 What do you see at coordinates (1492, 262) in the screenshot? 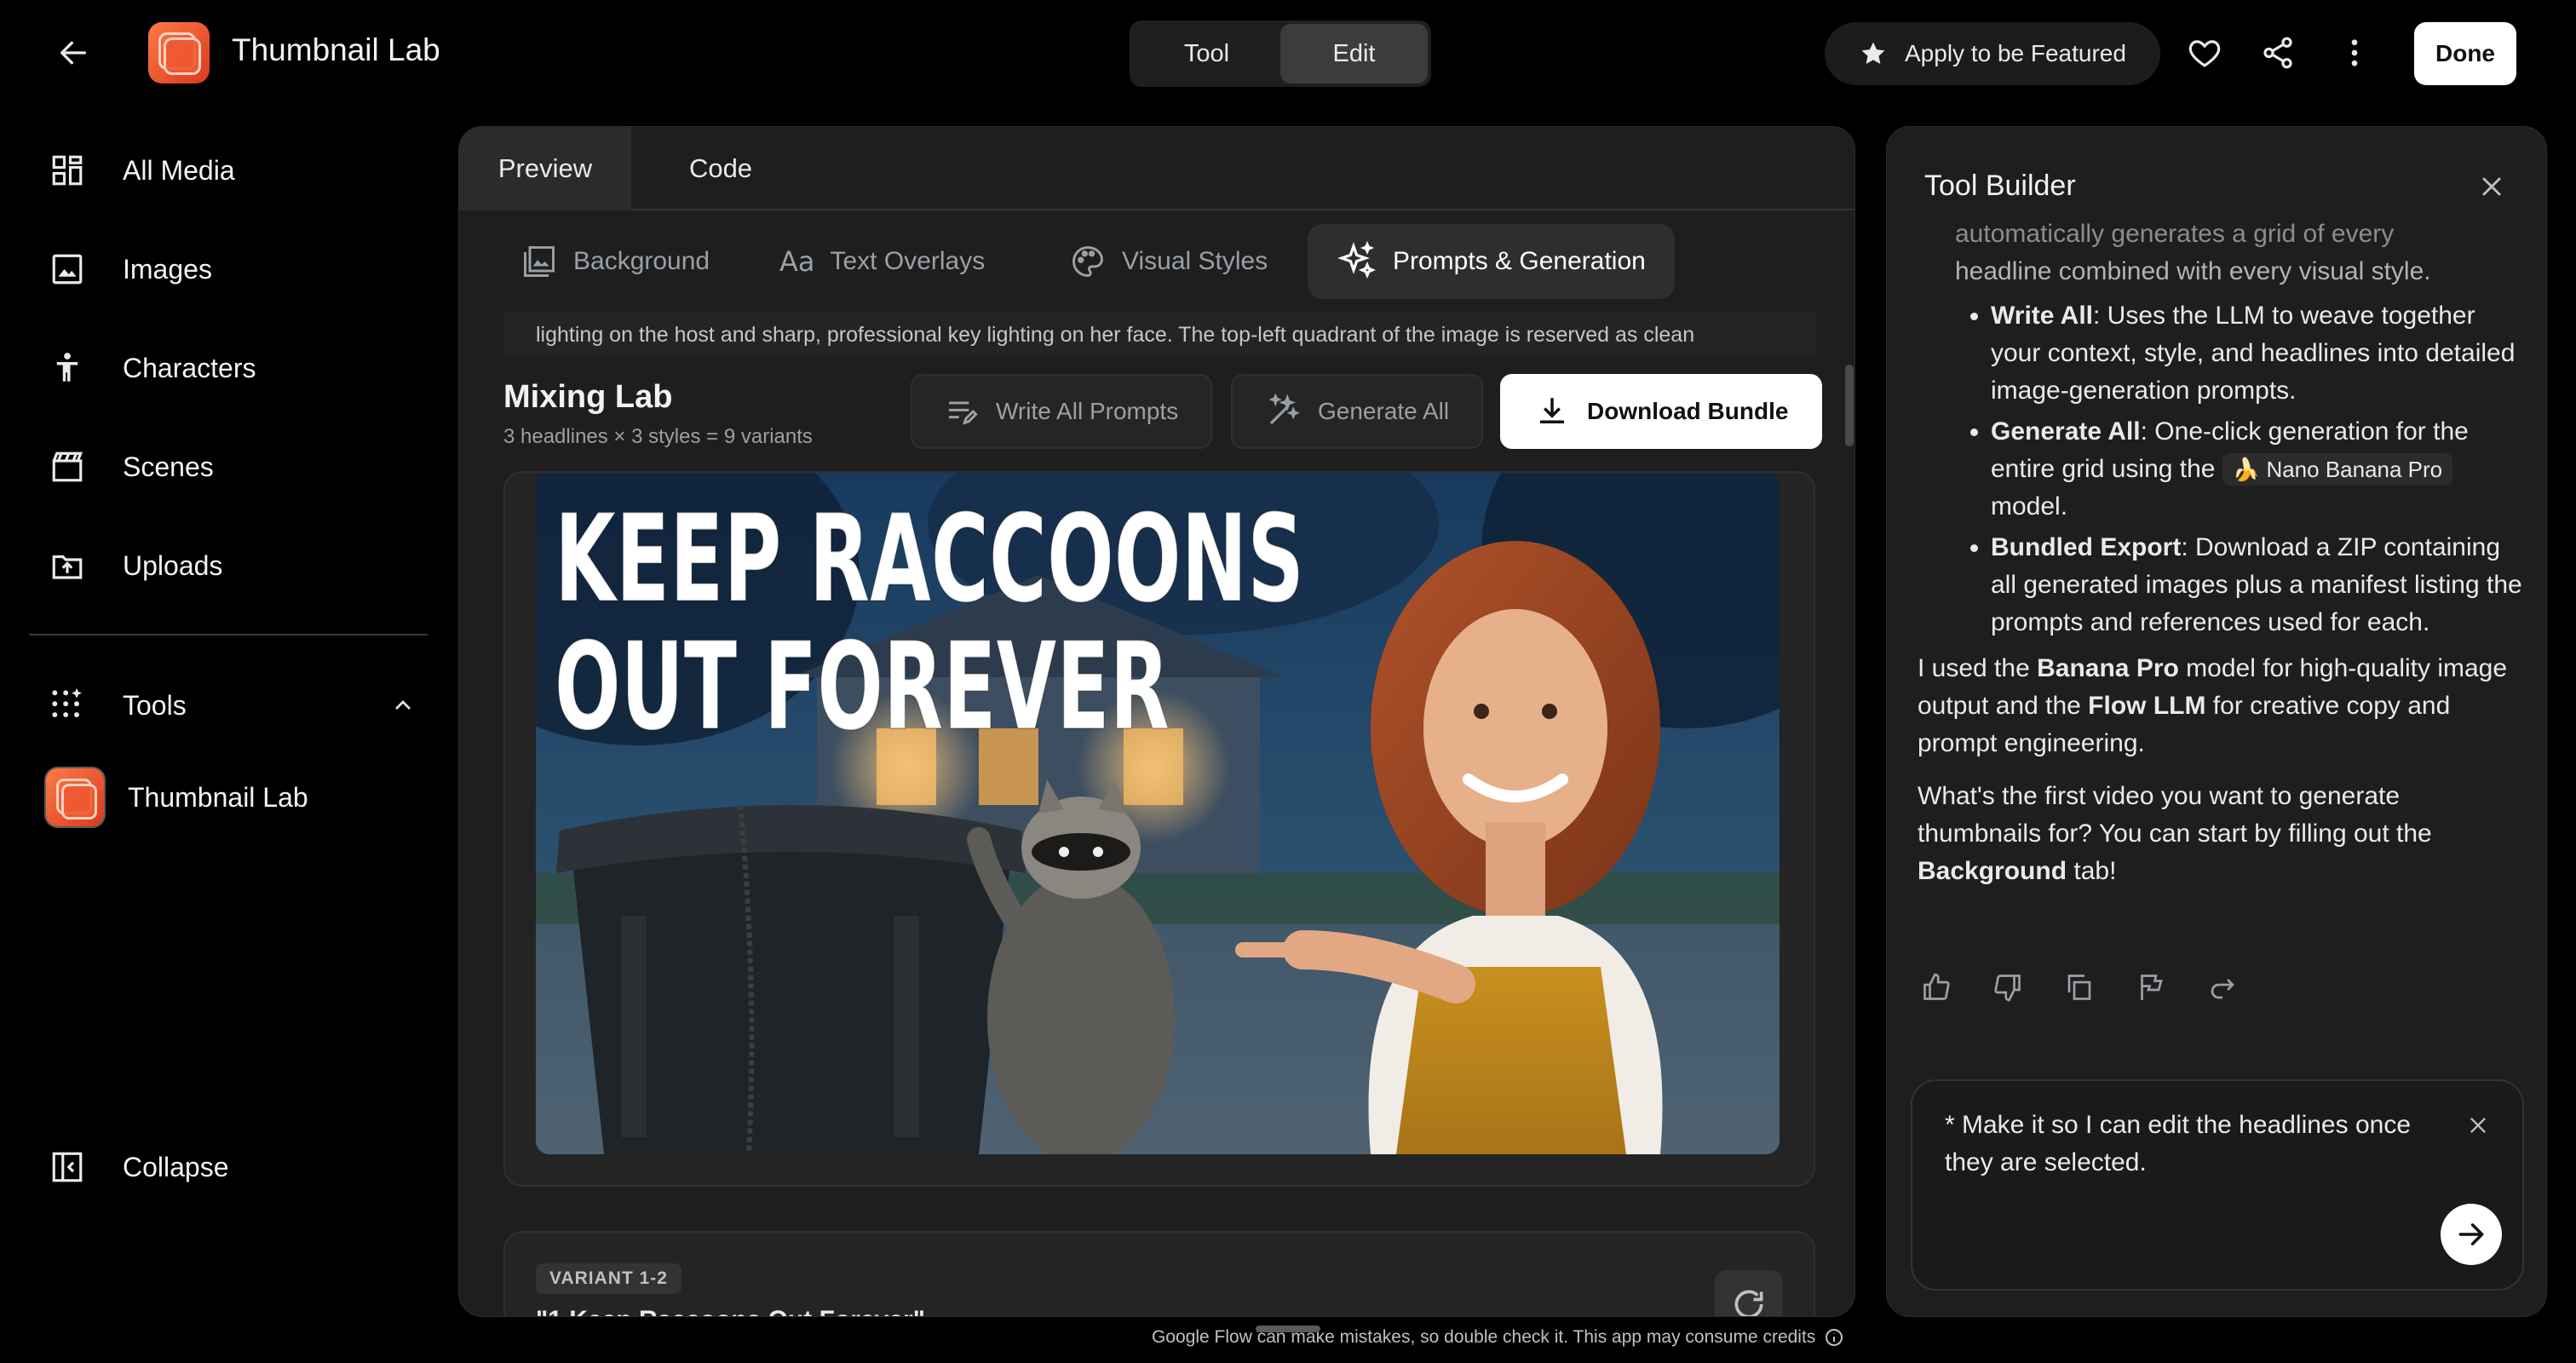
I see `subtab-prompts-generation: Prompts & Generation` at bounding box center [1492, 262].